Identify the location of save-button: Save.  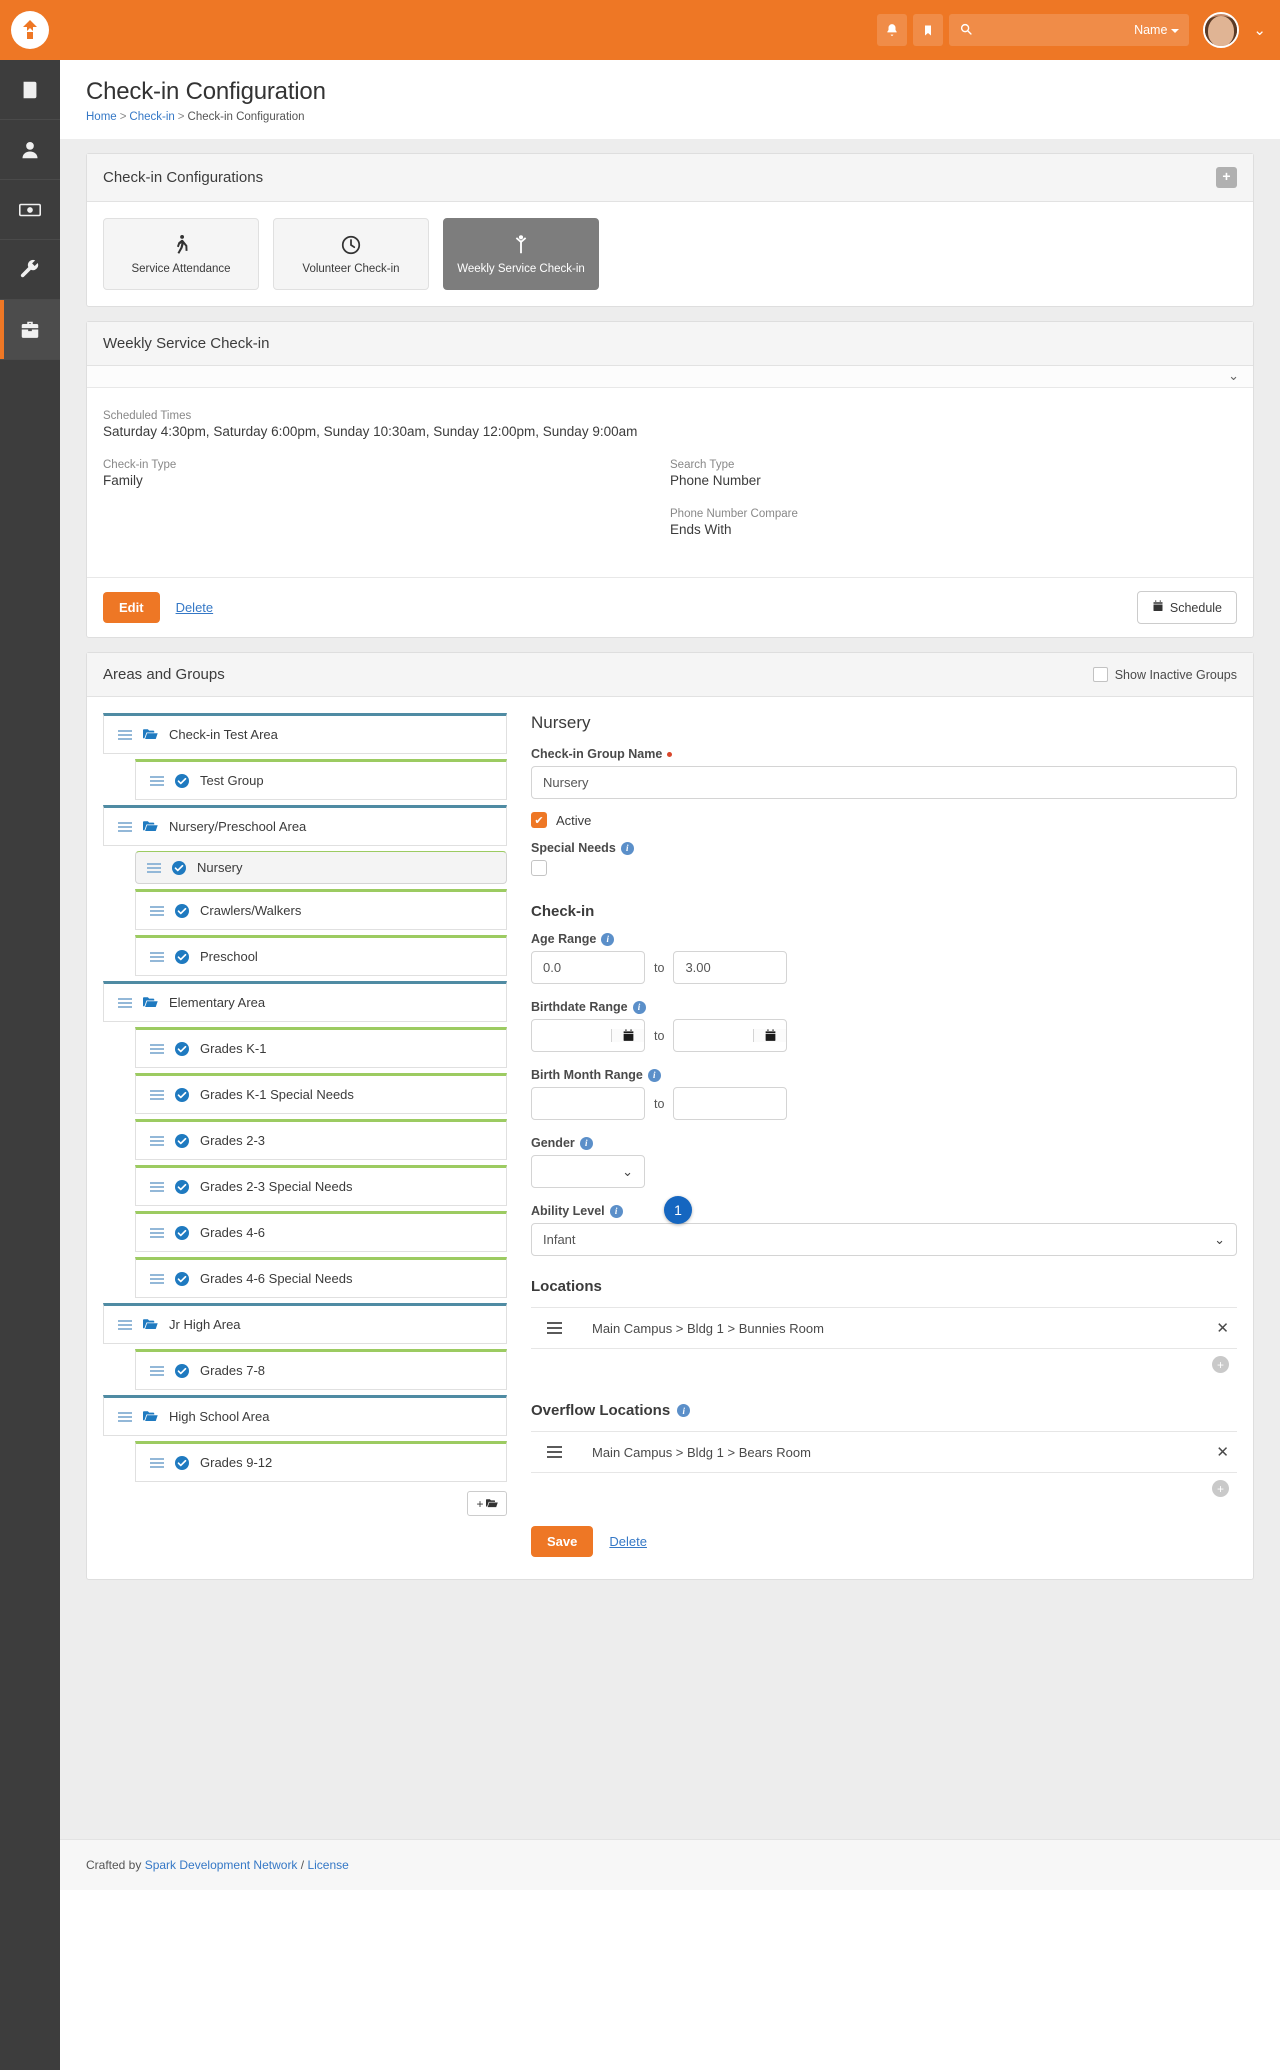
(562, 1541).